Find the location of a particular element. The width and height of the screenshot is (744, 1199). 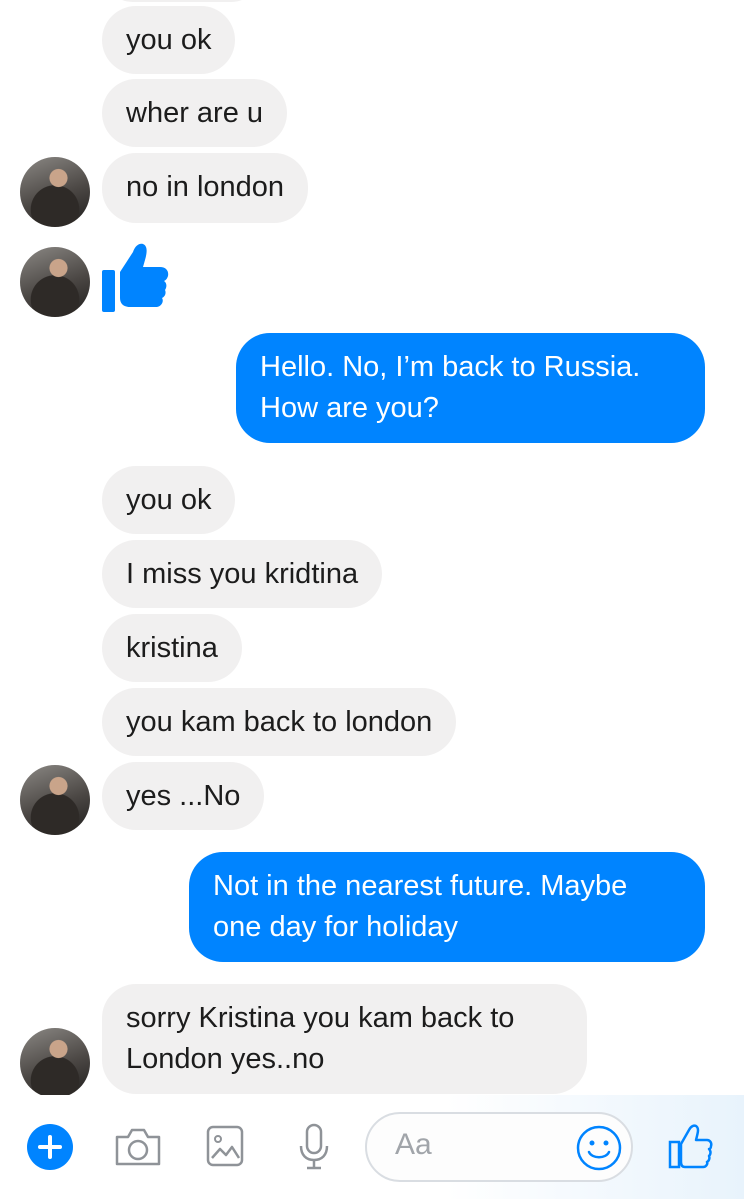

message-bubble: no in london is located at coordinates (205, 188).